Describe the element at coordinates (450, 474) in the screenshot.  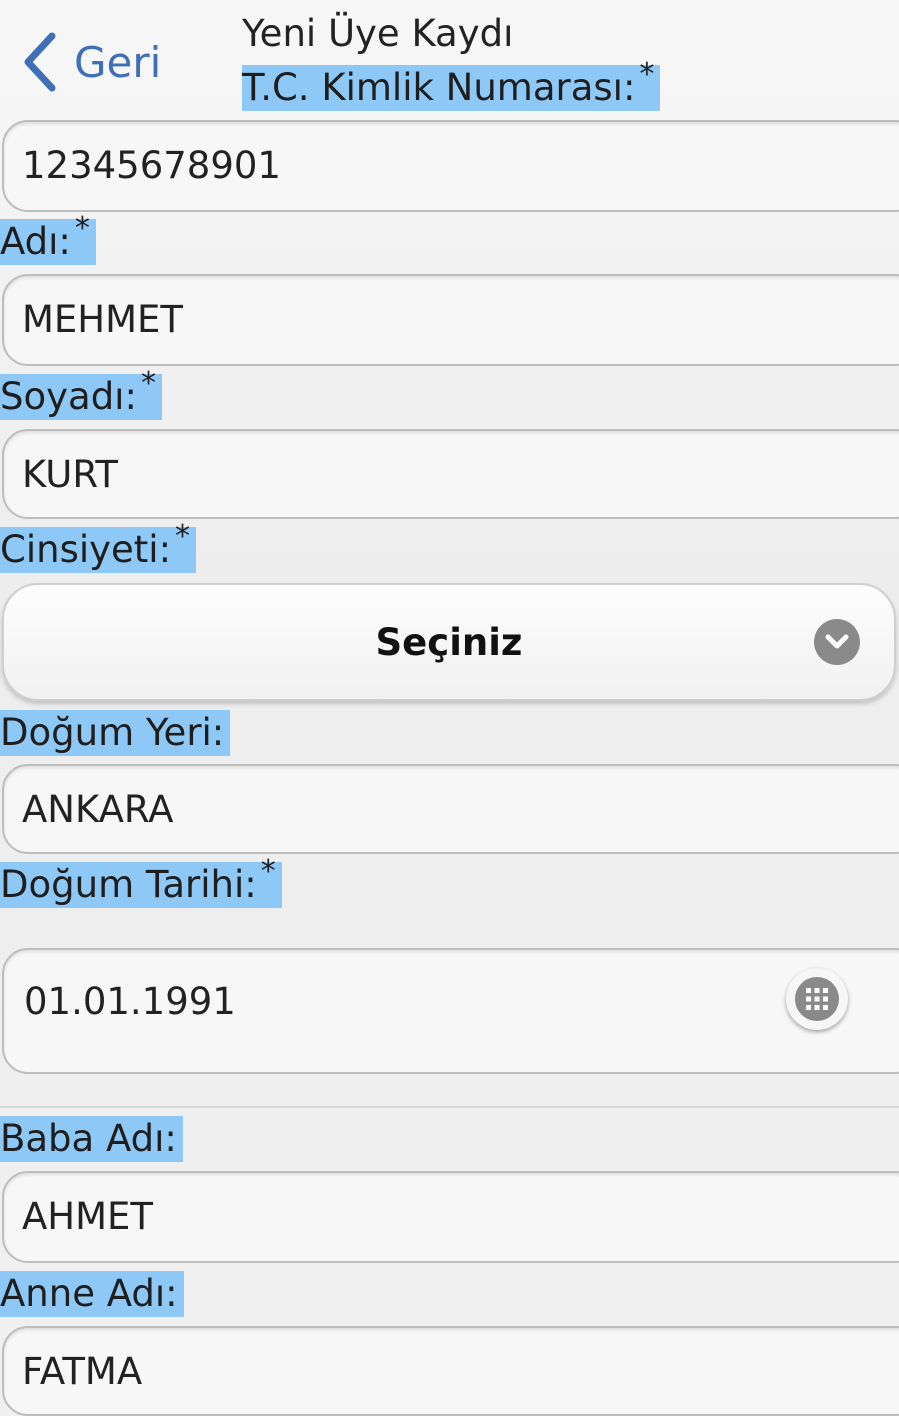
I see `soyad-input: KURT` at that location.